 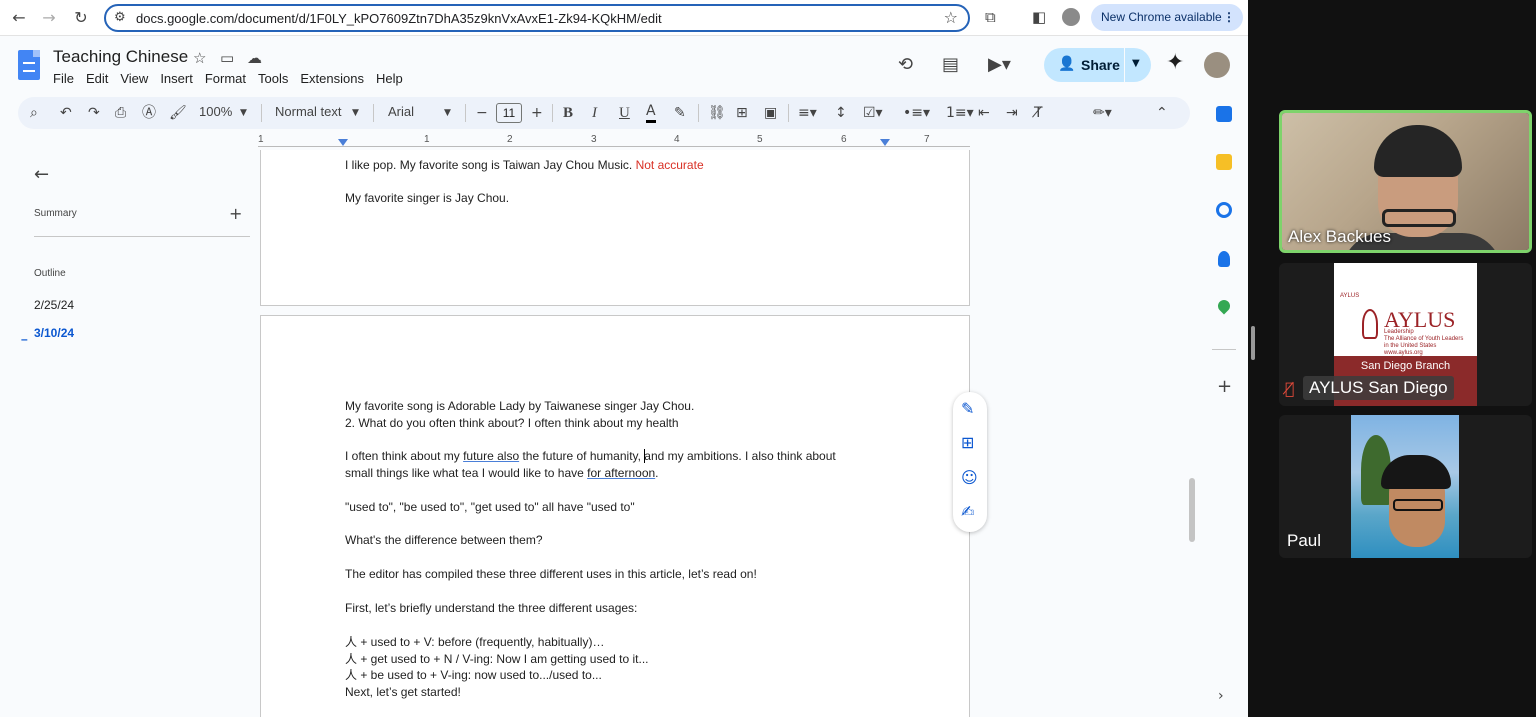 I want to click on get-add-ons-icon: +, so click(x=1224, y=386).